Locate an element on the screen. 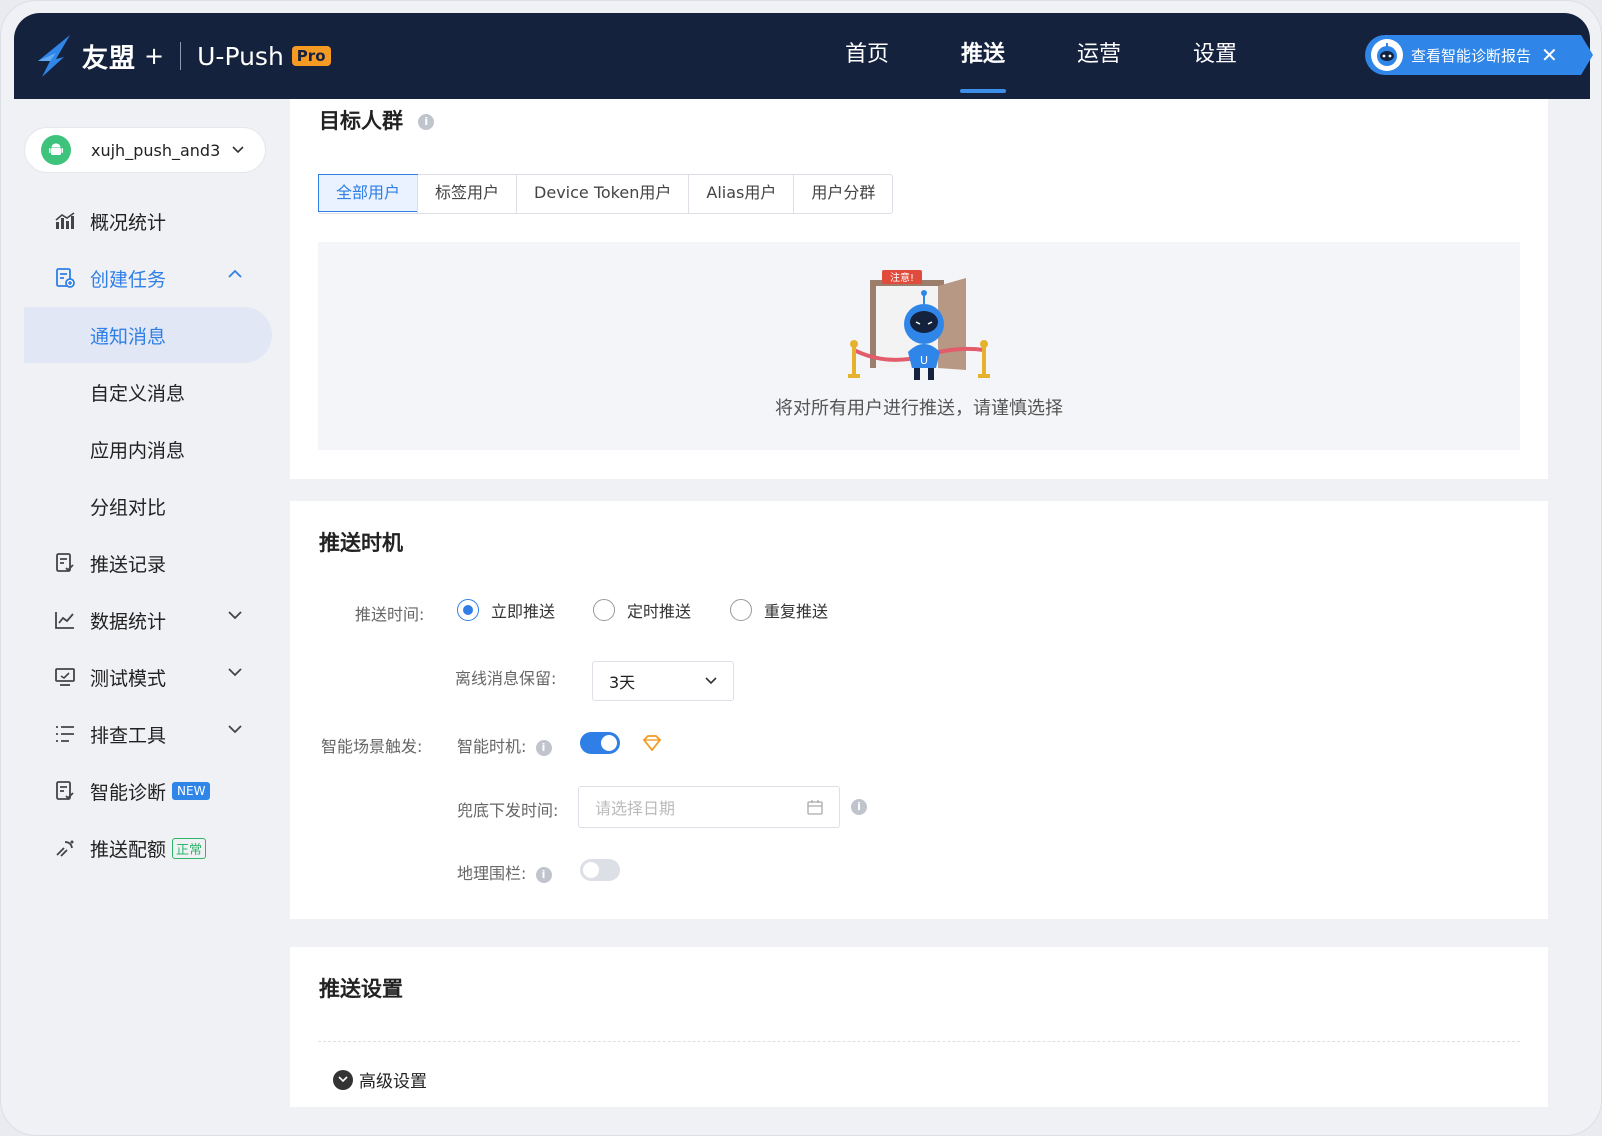 The image size is (1602, 1136). sidebar-item-in-app-message: 应用内消息 is located at coordinates (148, 449).